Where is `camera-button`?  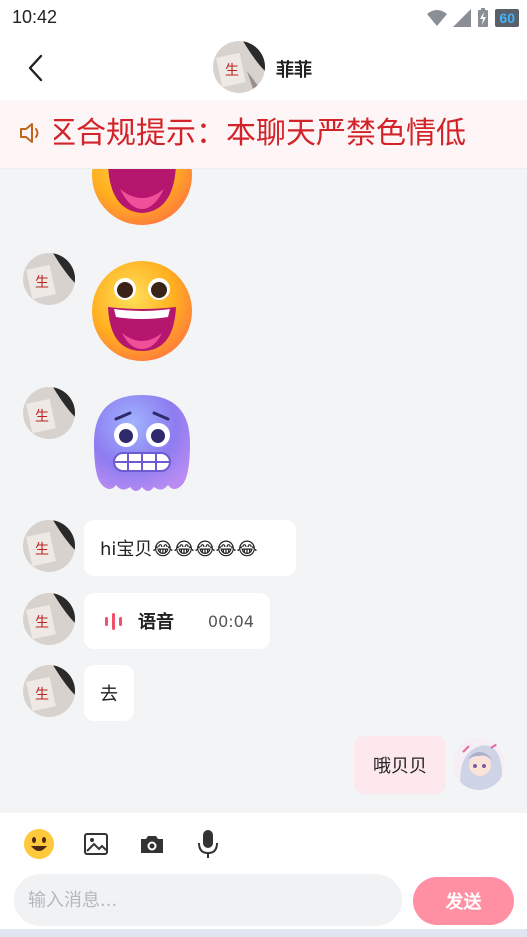
camera-button is located at coordinates (152, 844).